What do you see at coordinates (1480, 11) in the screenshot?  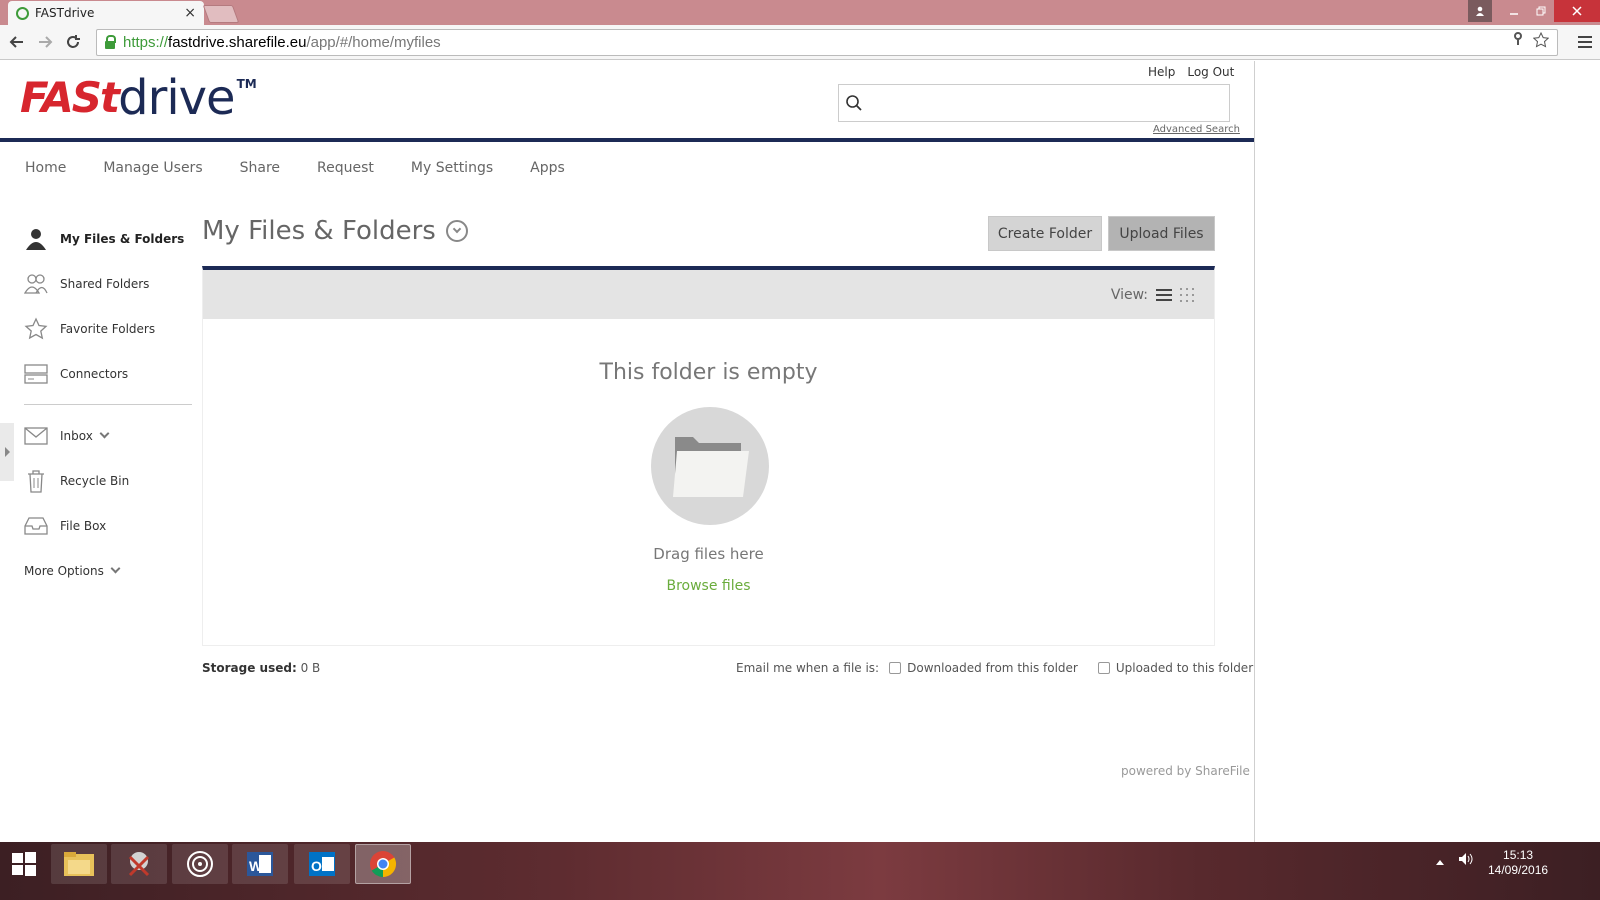 I see `profile-icon` at bounding box center [1480, 11].